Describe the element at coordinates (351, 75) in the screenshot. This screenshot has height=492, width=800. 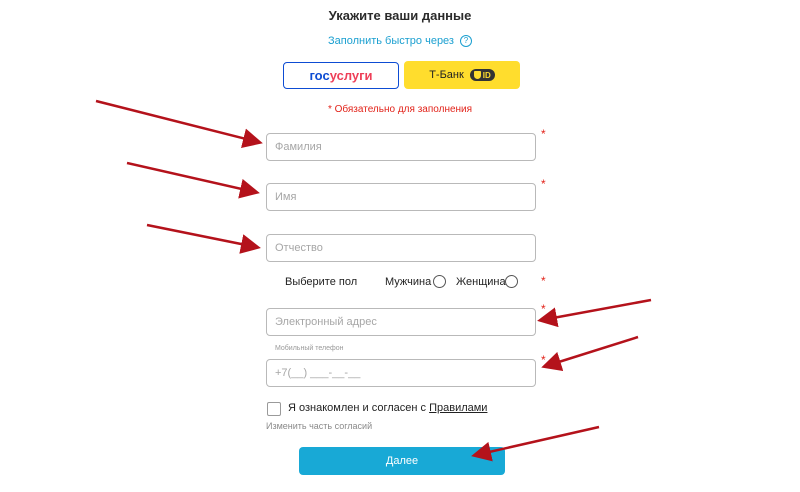
I see `gosuslugi-logo-part2: услуги` at that location.